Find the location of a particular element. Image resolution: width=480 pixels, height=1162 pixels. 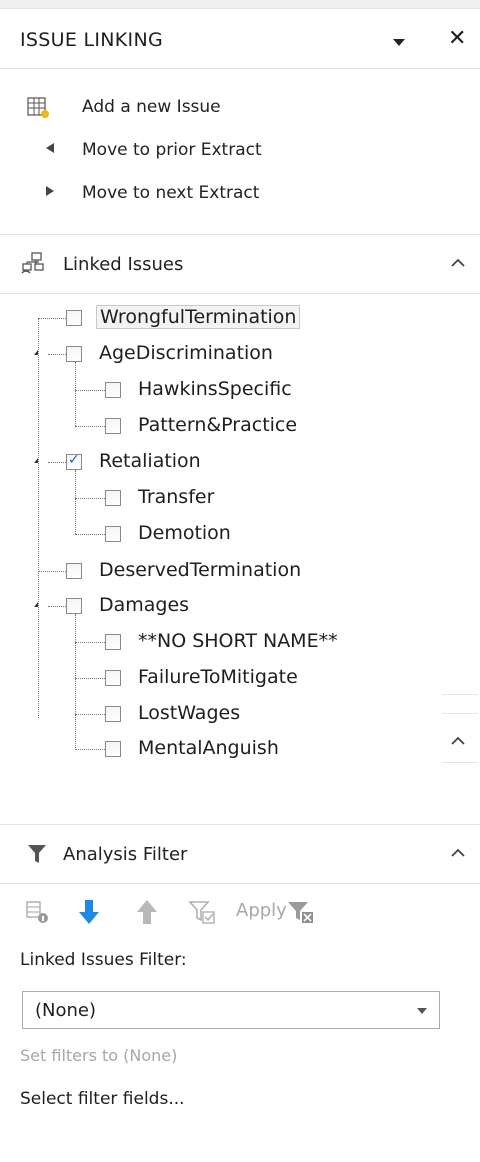

scroll-up-chevron-icon is located at coordinates (458, 741).